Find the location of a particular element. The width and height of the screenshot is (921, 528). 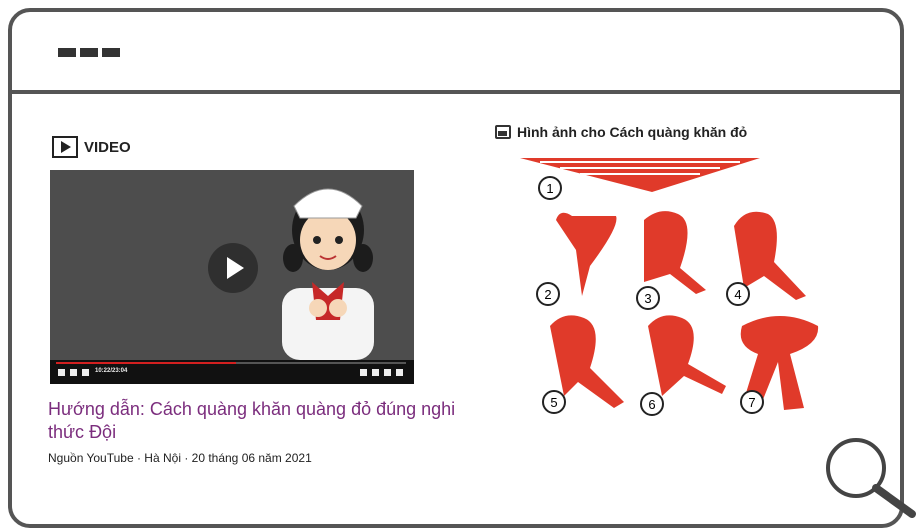

step-label-1: 1 is located at coordinates (549, 188).